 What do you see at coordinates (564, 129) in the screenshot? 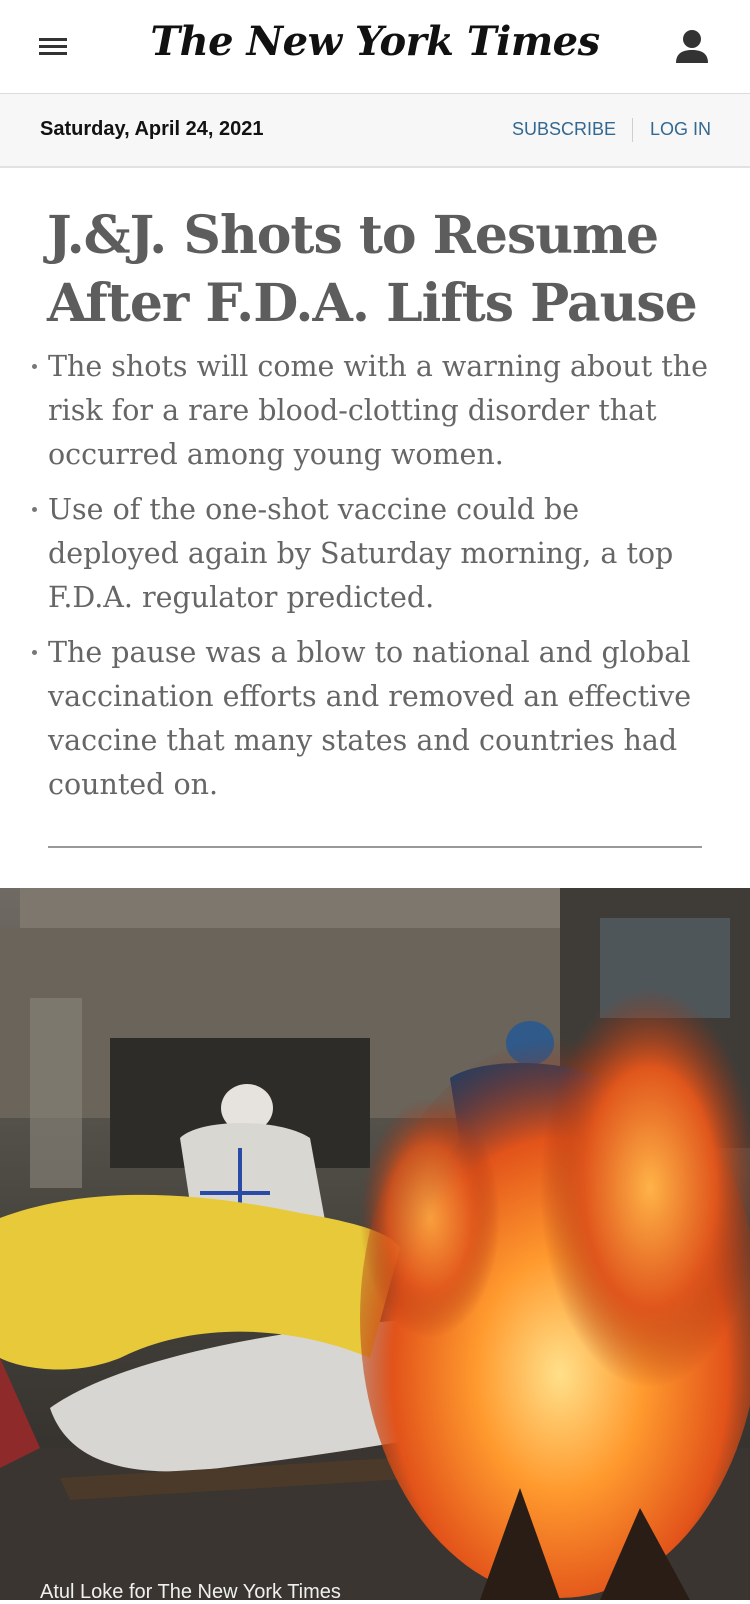
I see `subscribe-link: SUBSCRIBE` at bounding box center [564, 129].